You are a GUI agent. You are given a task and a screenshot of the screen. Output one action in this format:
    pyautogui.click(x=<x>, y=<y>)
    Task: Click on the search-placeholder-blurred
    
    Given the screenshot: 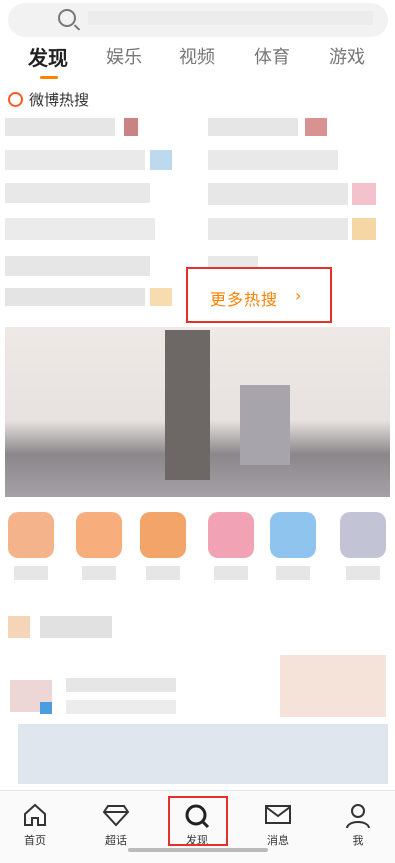 What is the action you would take?
    pyautogui.click(x=230, y=18)
    